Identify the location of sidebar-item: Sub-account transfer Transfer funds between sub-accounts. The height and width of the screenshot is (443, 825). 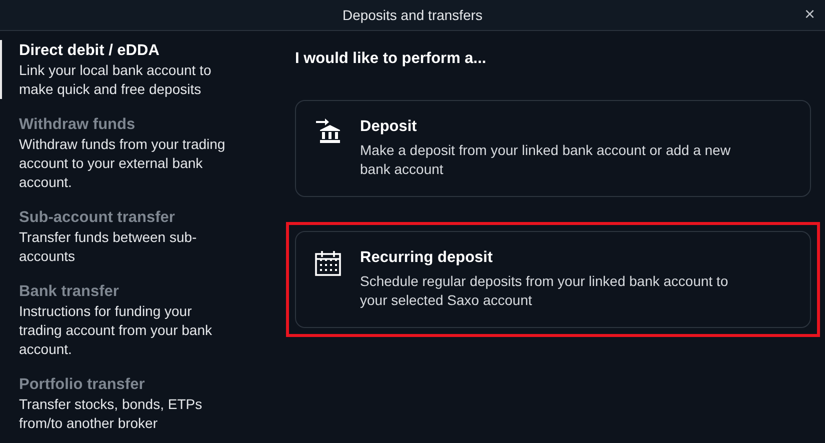
(134, 236).